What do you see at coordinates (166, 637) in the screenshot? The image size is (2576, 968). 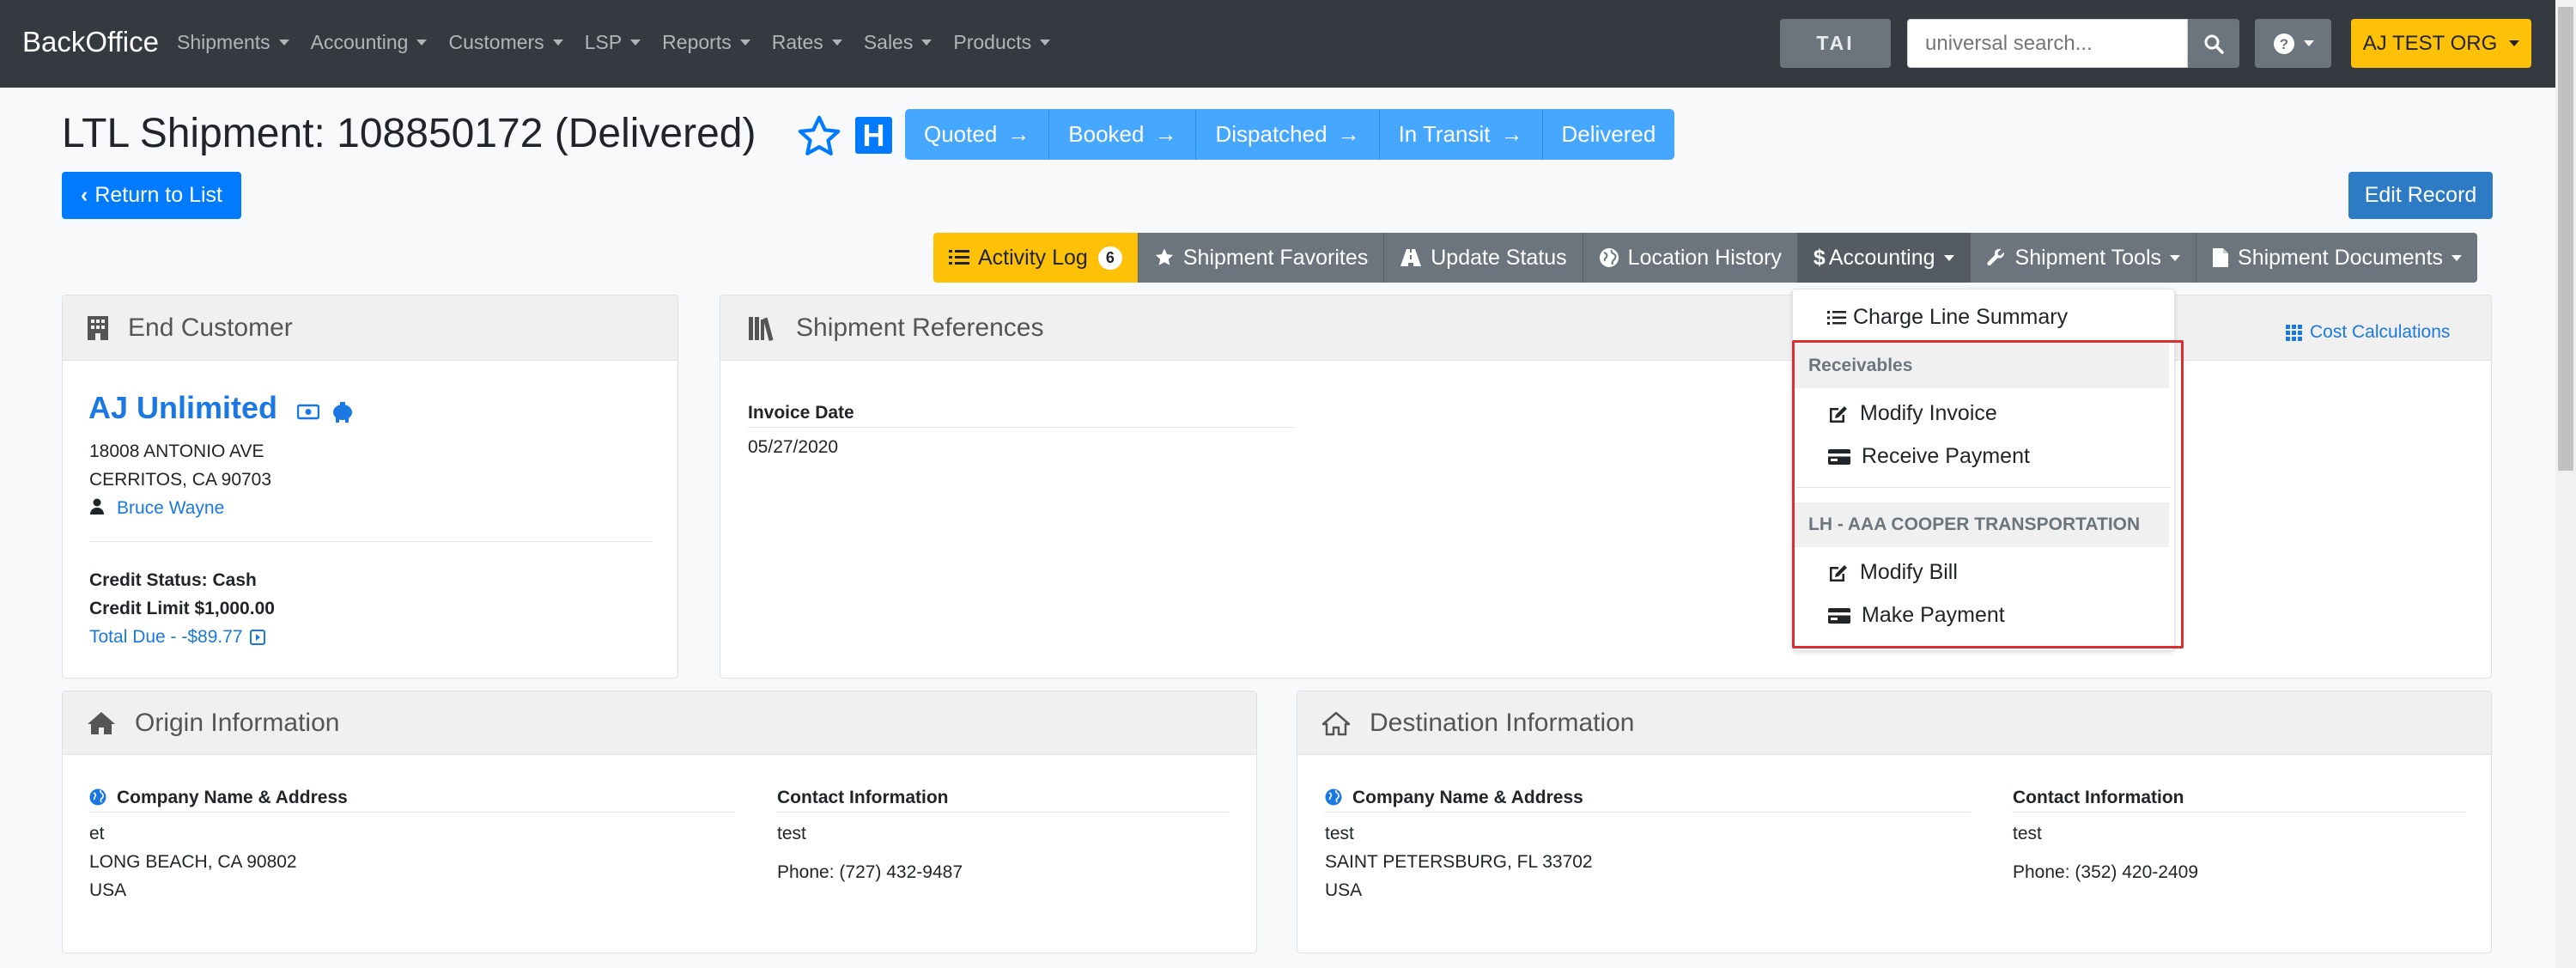 I see `total-due-label: Total Due - -$89.77` at bounding box center [166, 637].